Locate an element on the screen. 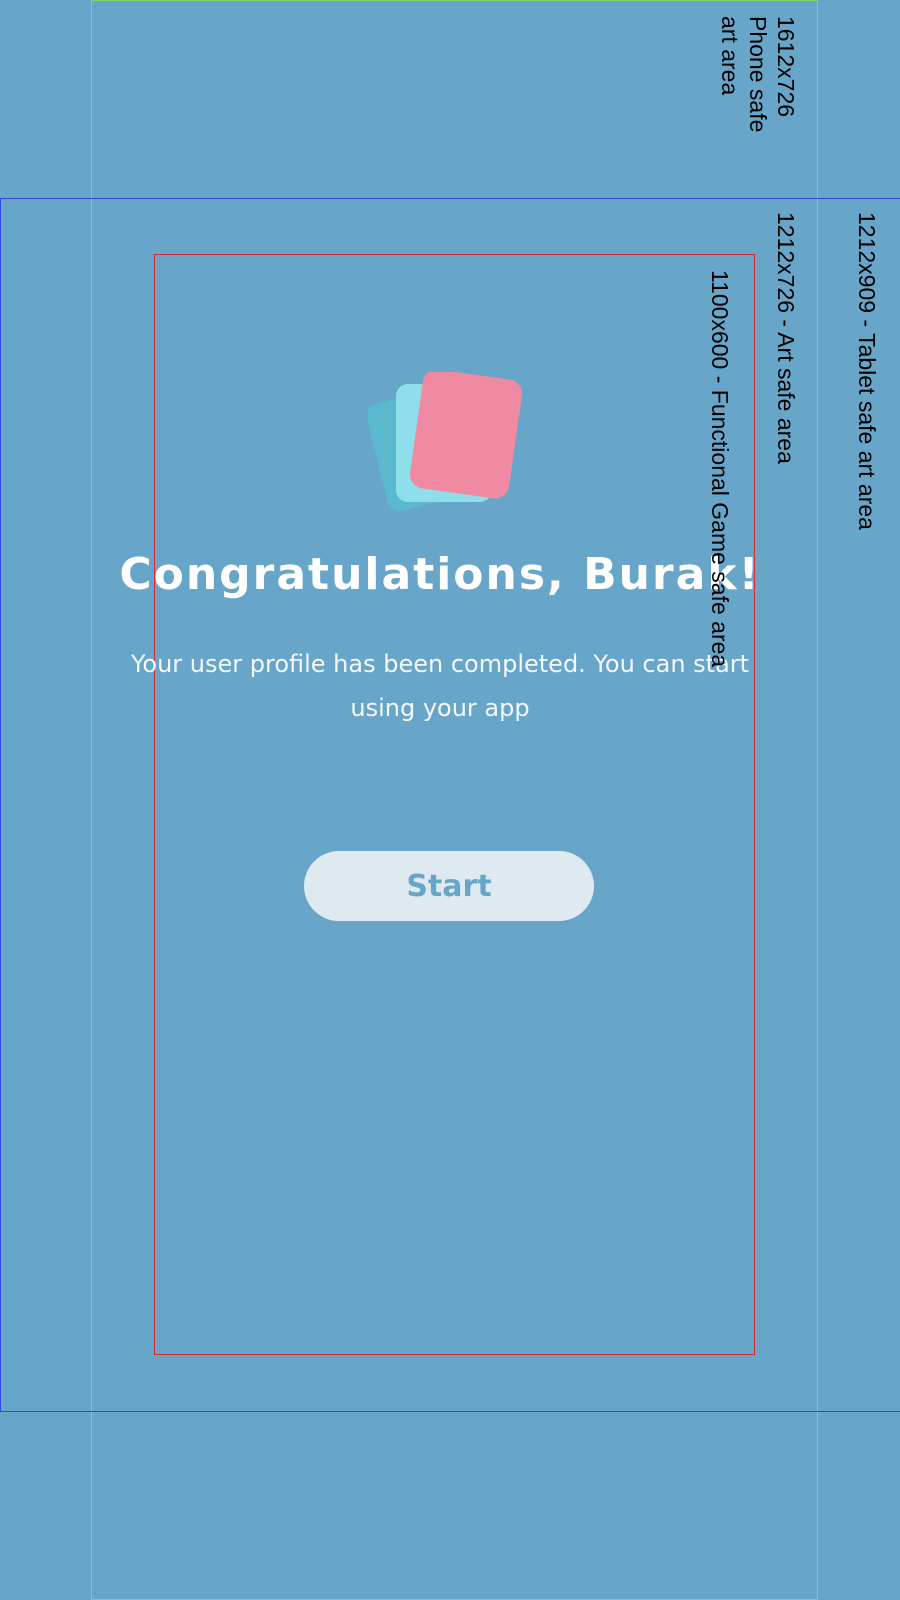 The image size is (900, 1600). start-button: Start is located at coordinates (449, 886).